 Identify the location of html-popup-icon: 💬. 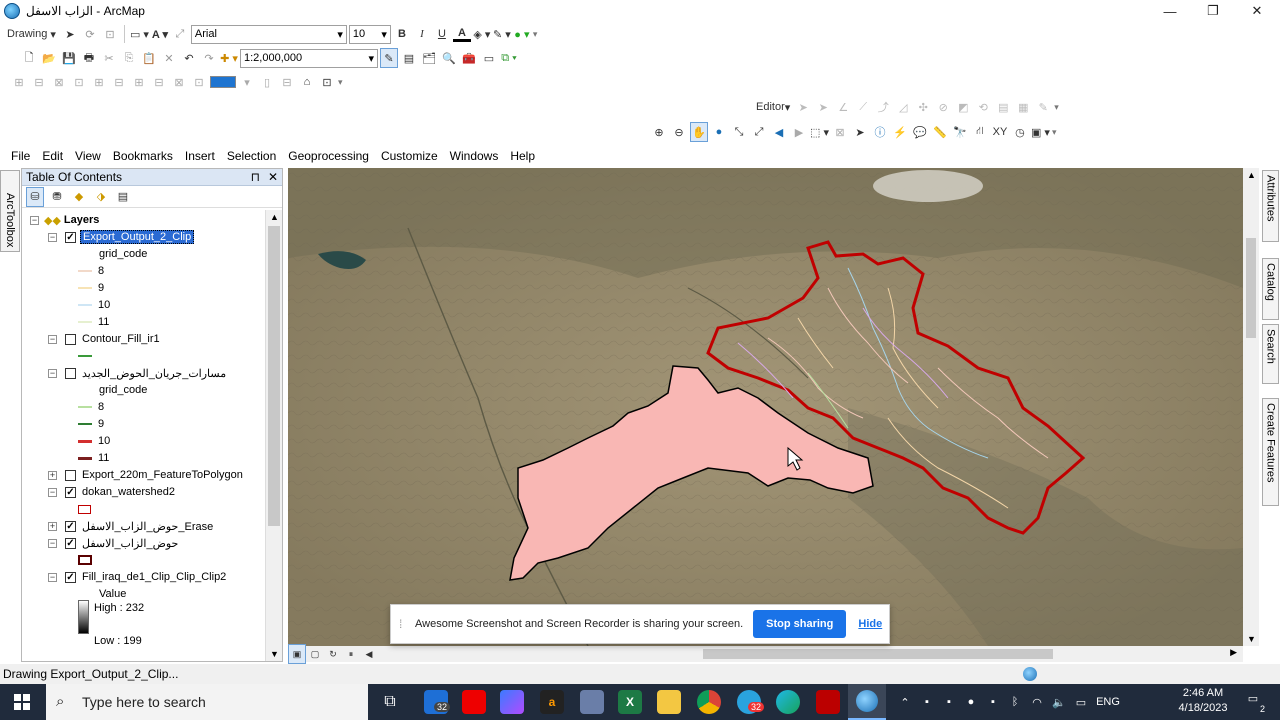
(920, 132).